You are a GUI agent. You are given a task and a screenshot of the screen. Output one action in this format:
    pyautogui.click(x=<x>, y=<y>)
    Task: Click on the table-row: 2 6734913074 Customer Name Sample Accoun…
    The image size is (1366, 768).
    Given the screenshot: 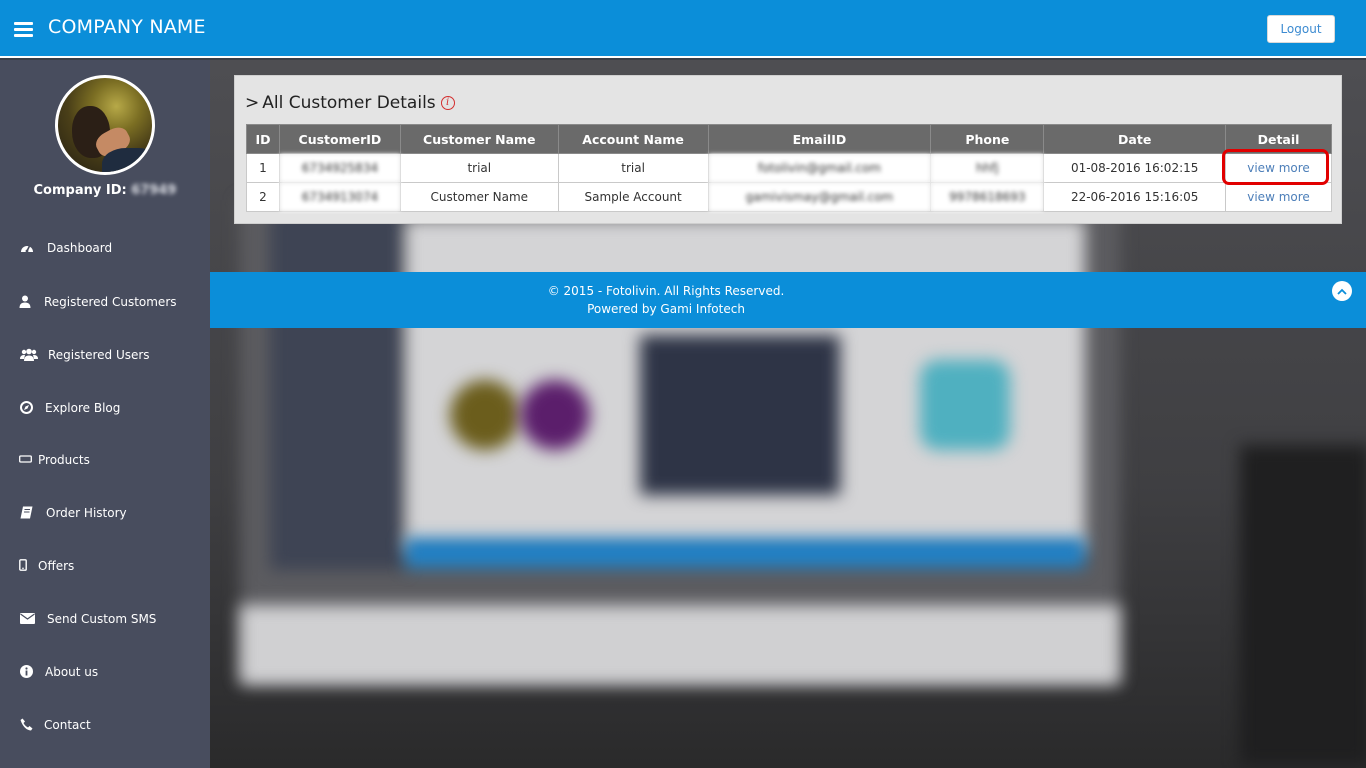 What is the action you would take?
    pyautogui.click(x=789, y=197)
    